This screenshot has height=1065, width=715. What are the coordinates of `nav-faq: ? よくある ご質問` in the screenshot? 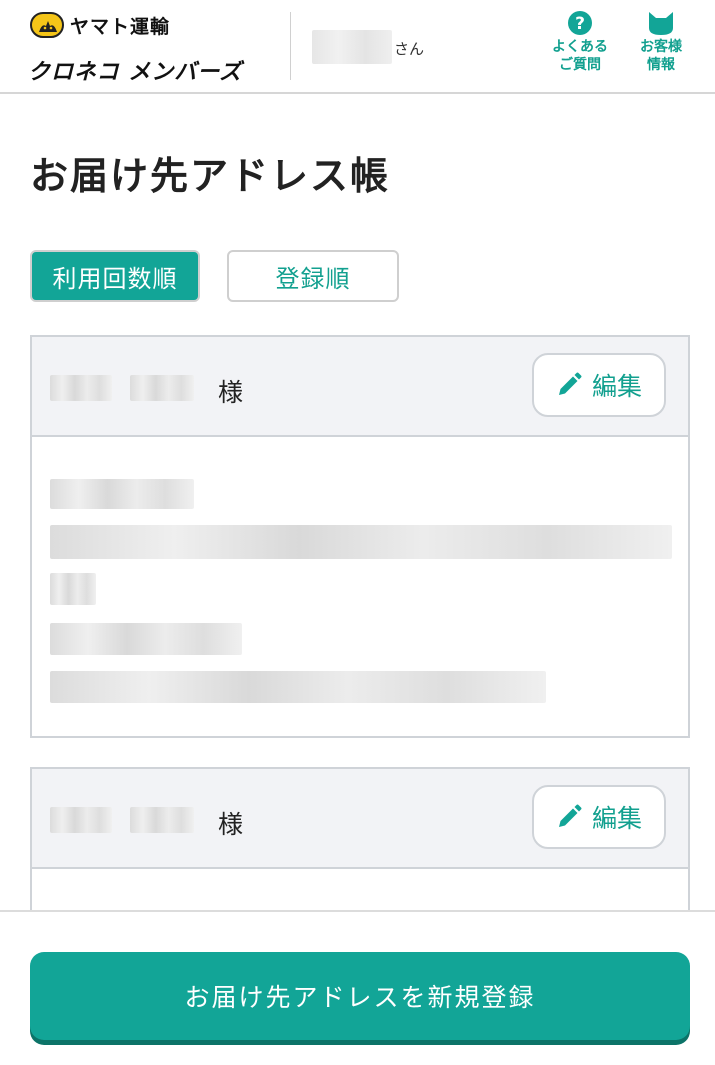 It's located at (580, 42).